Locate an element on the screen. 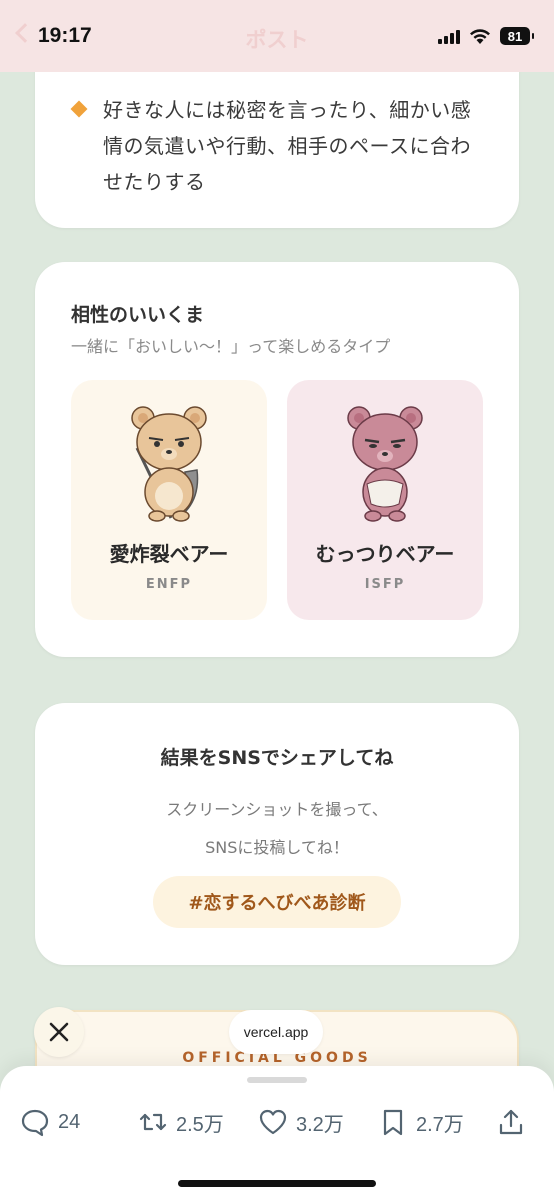  share-title: 結果をSNSでシェアしてね is located at coordinates (277, 758).